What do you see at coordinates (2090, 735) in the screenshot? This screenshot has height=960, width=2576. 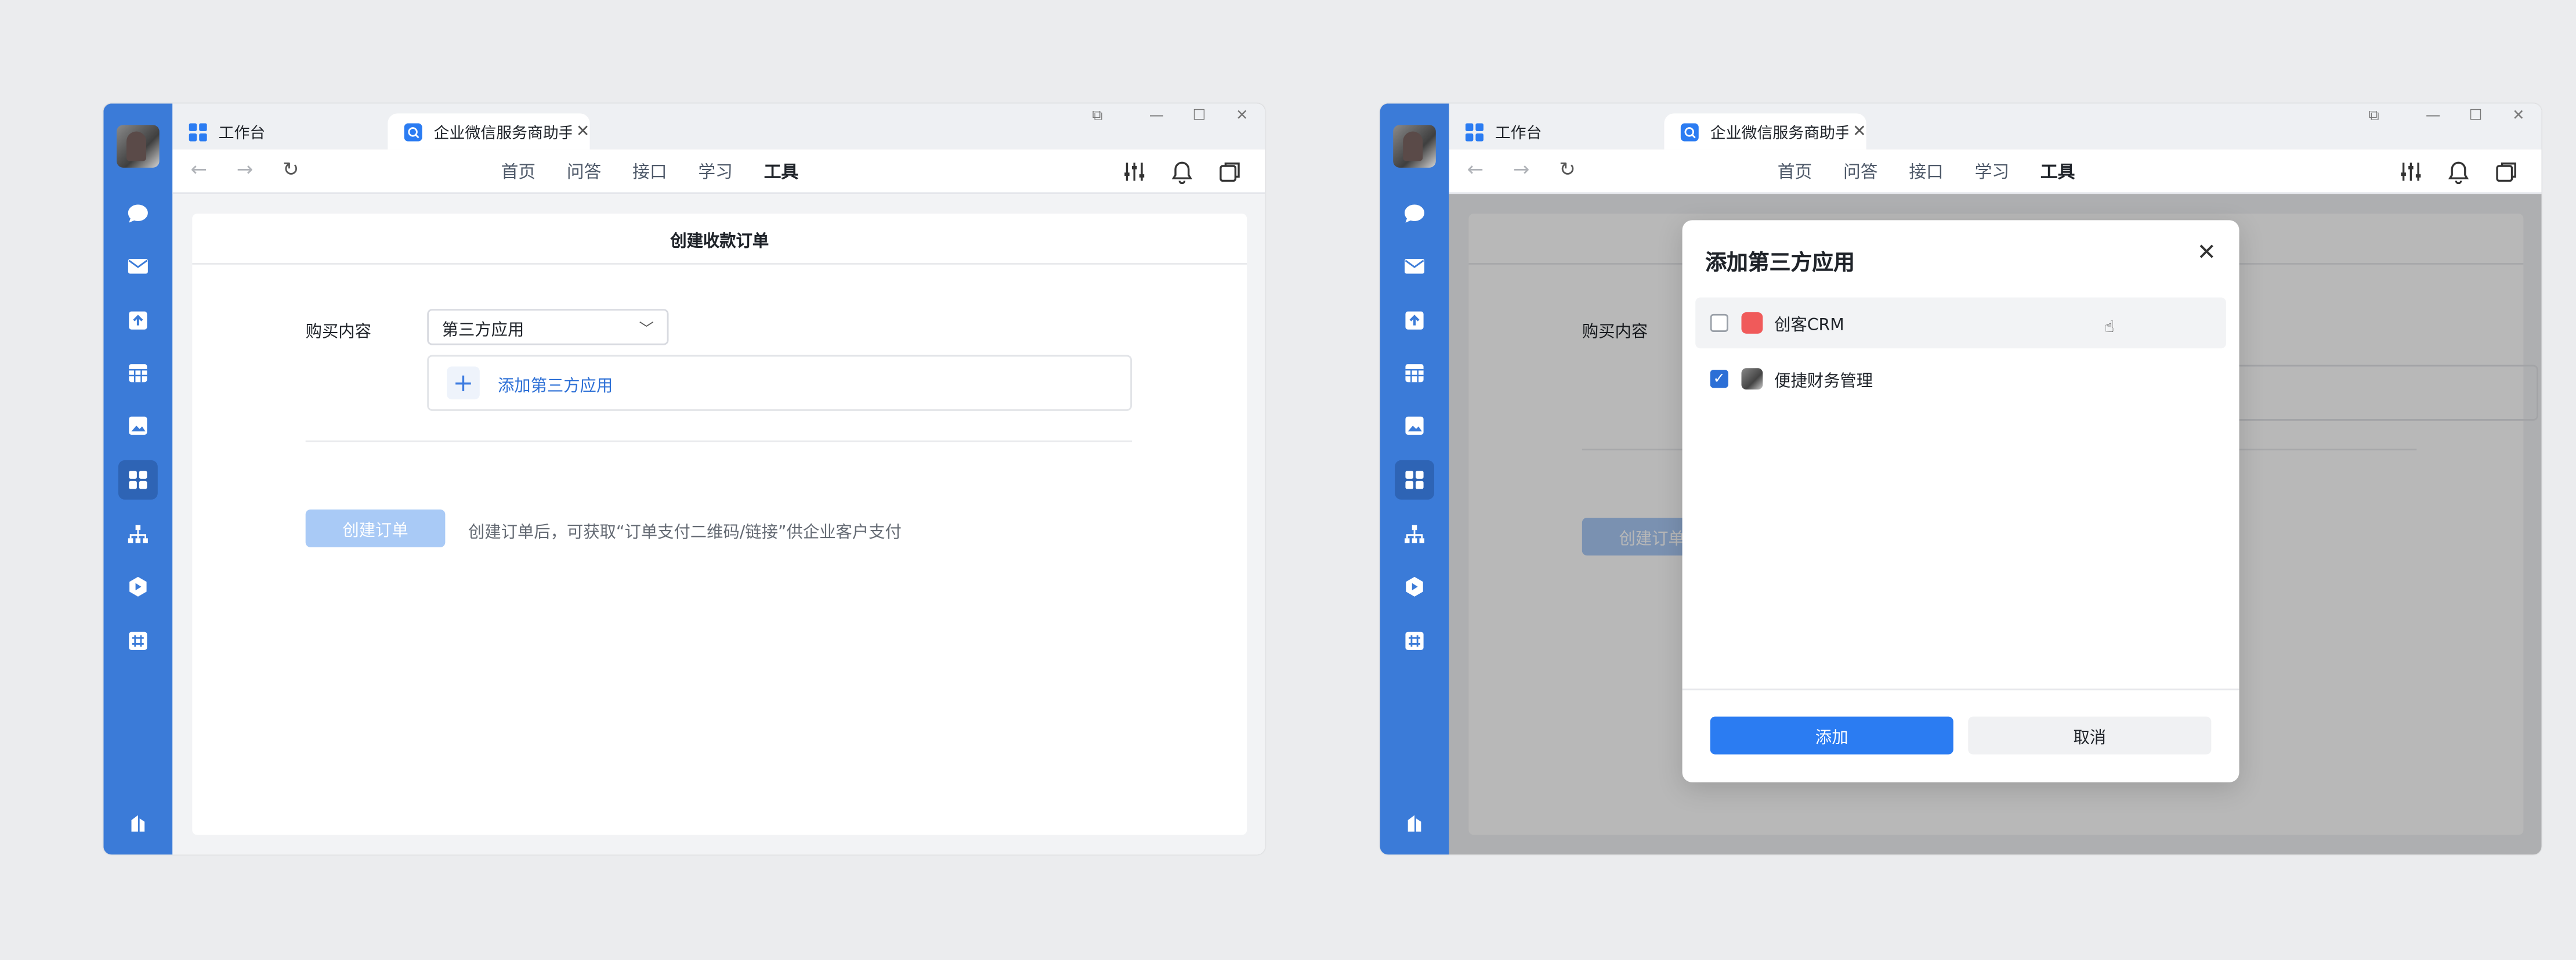 I see `cancel-button: 取消` at bounding box center [2090, 735].